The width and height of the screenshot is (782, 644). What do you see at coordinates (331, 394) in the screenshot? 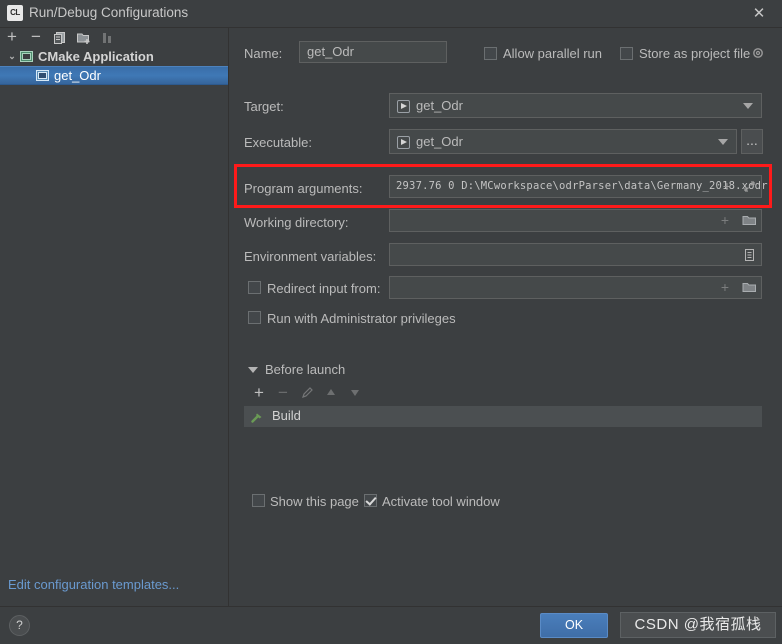
I see `arrow-up-icon` at bounding box center [331, 394].